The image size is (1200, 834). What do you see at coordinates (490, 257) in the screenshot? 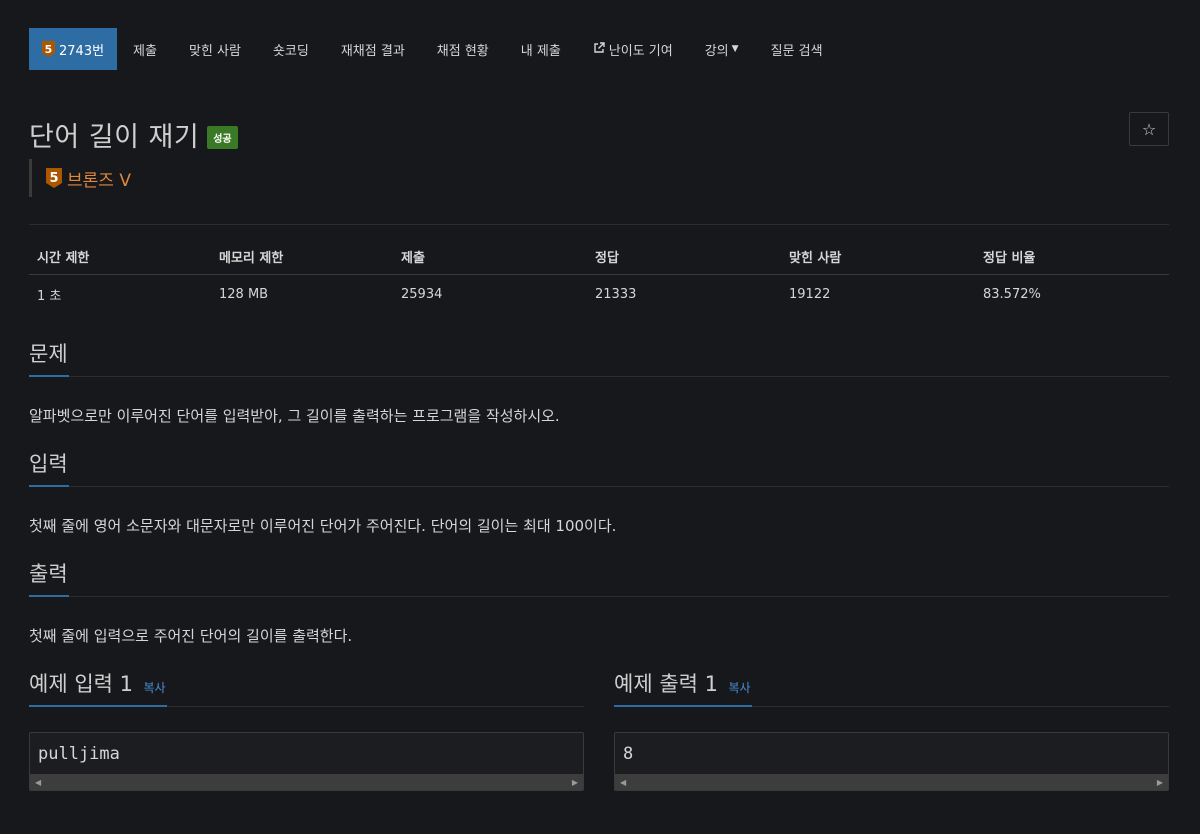
I see `header-submissions: 제출` at bounding box center [490, 257].